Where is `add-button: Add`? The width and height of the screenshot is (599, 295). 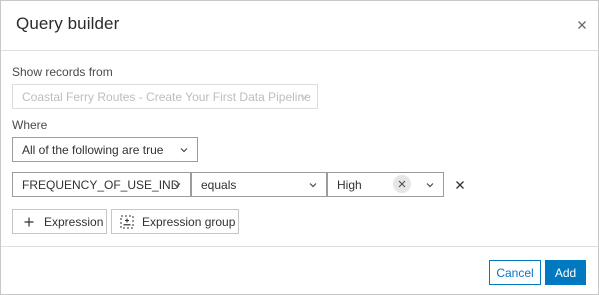
add-button: Add is located at coordinates (565, 272).